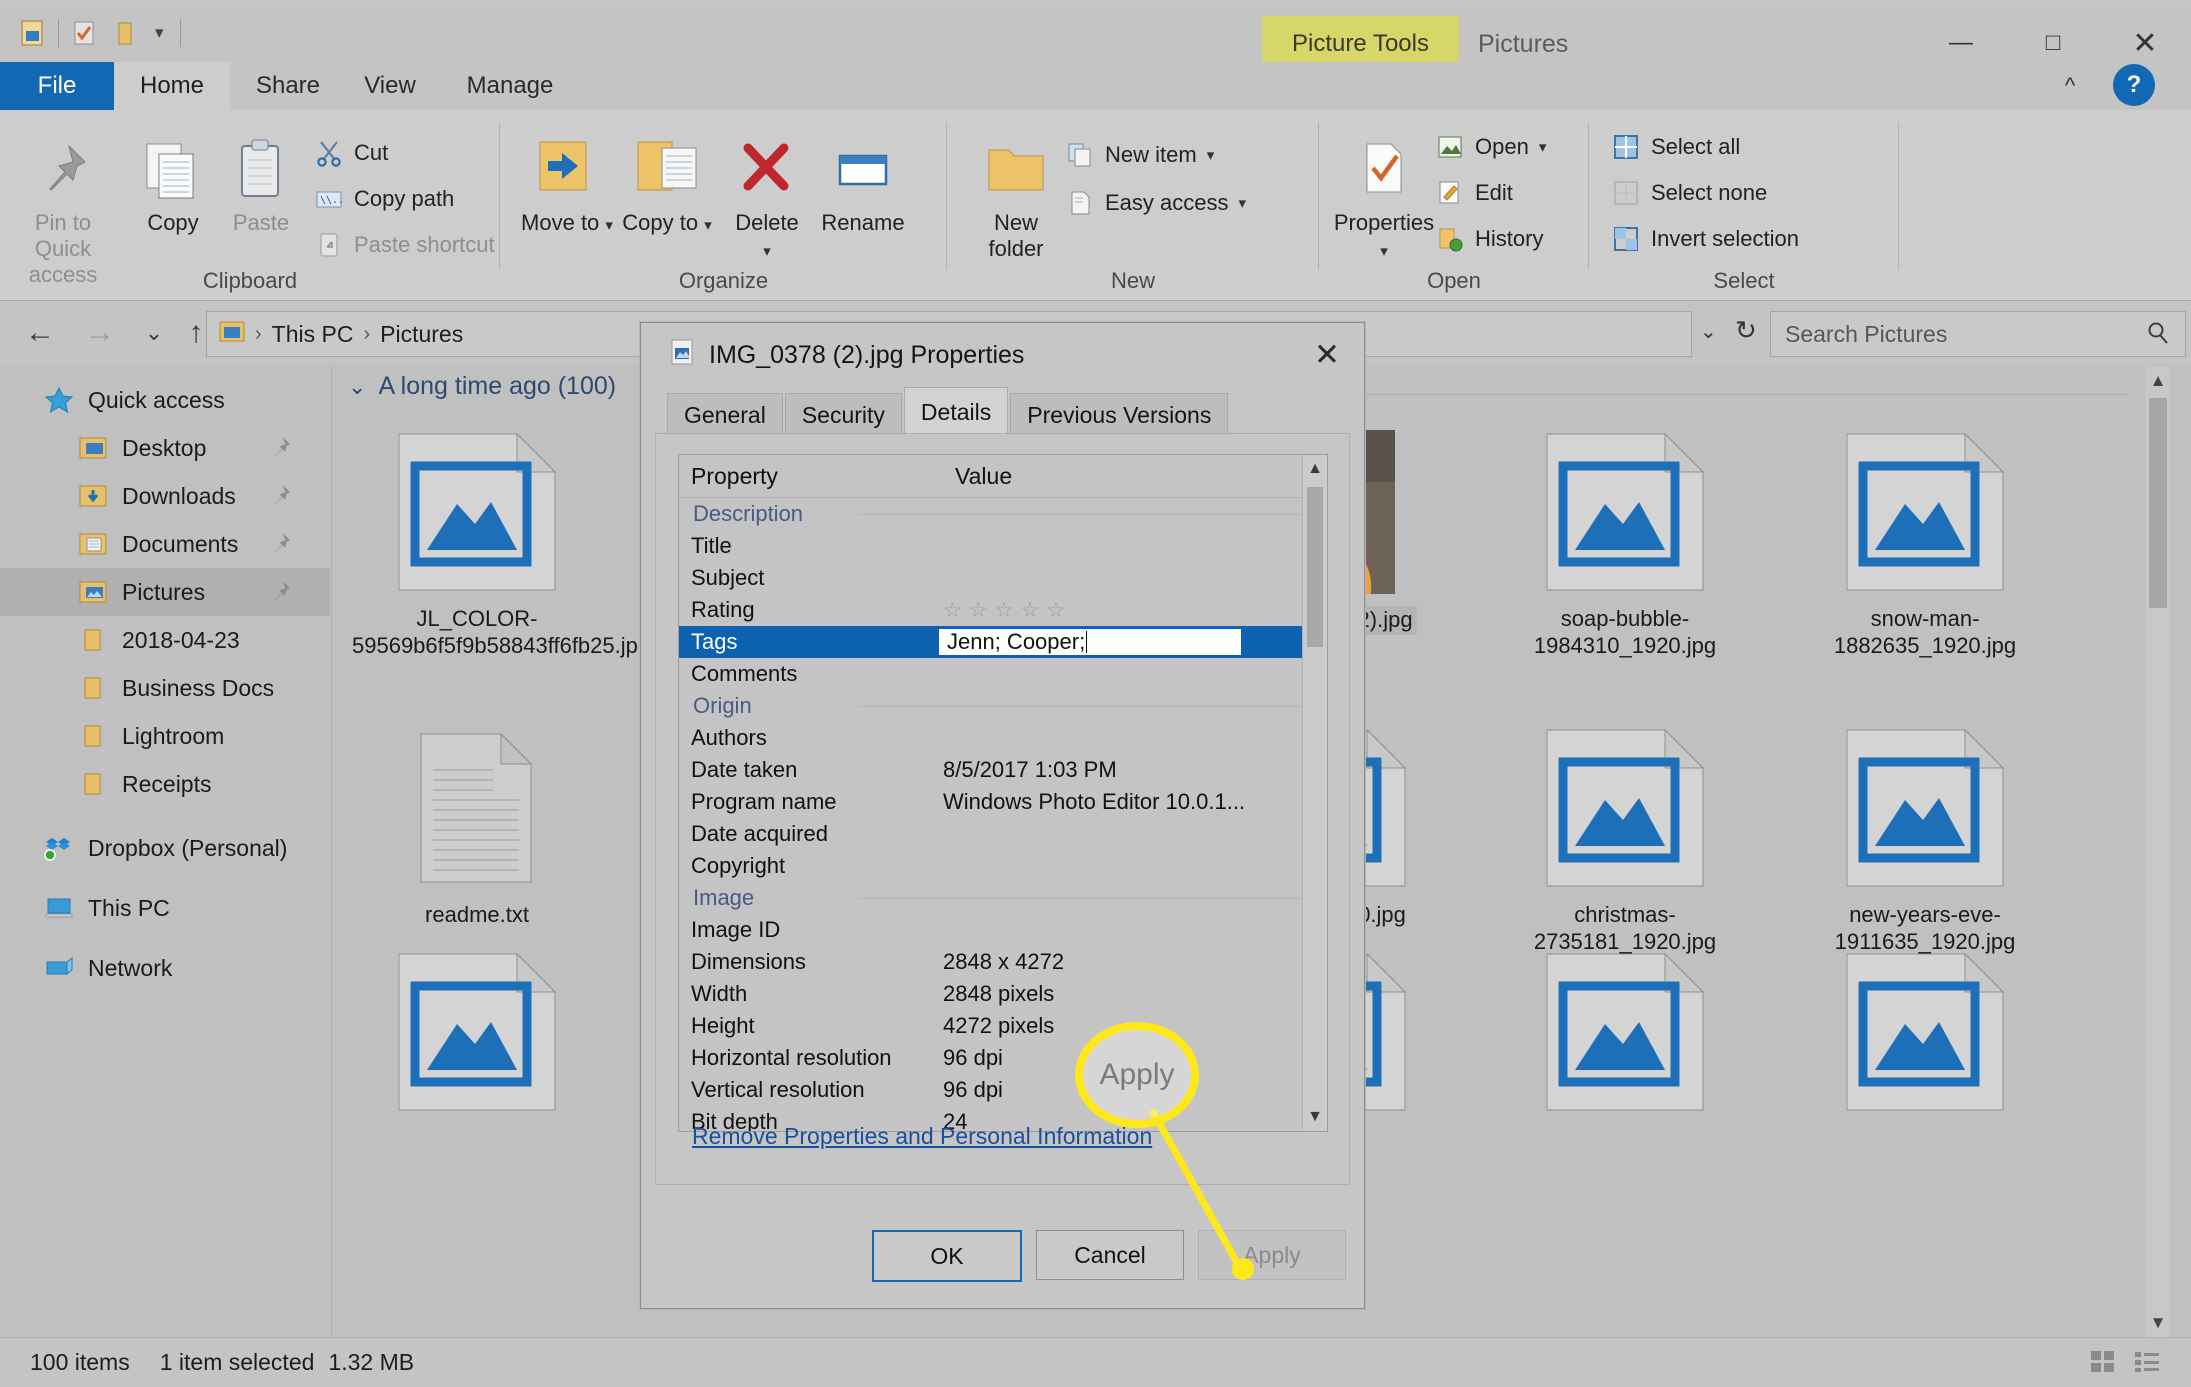  What do you see at coordinates (1925, 840) in the screenshot?
I see `file-item: new-years-eve-1911635_1920.jpg` at bounding box center [1925, 840].